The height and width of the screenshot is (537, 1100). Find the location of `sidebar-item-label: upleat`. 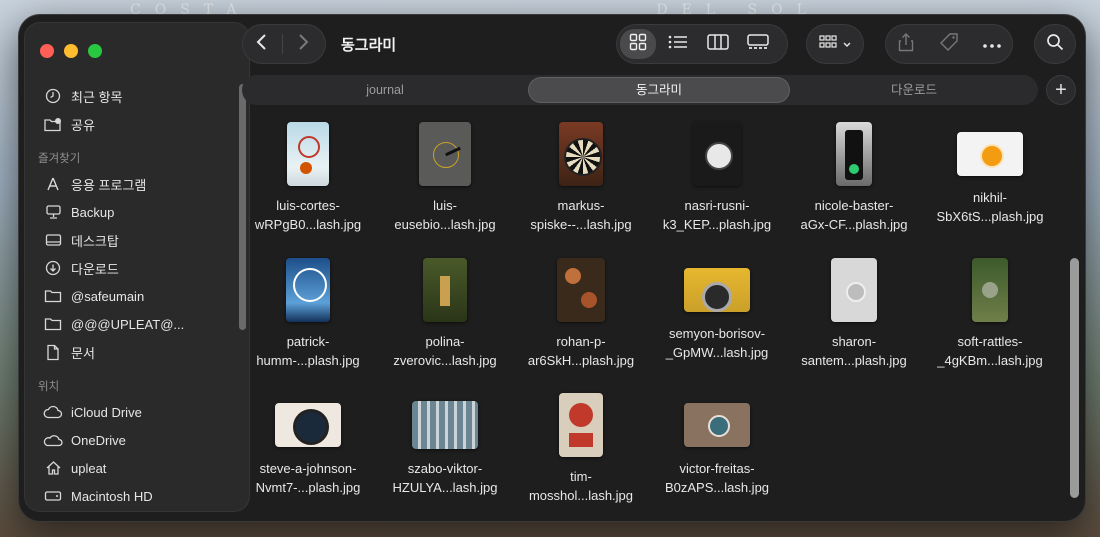

sidebar-item-label: upleat is located at coordinates (89, 468).